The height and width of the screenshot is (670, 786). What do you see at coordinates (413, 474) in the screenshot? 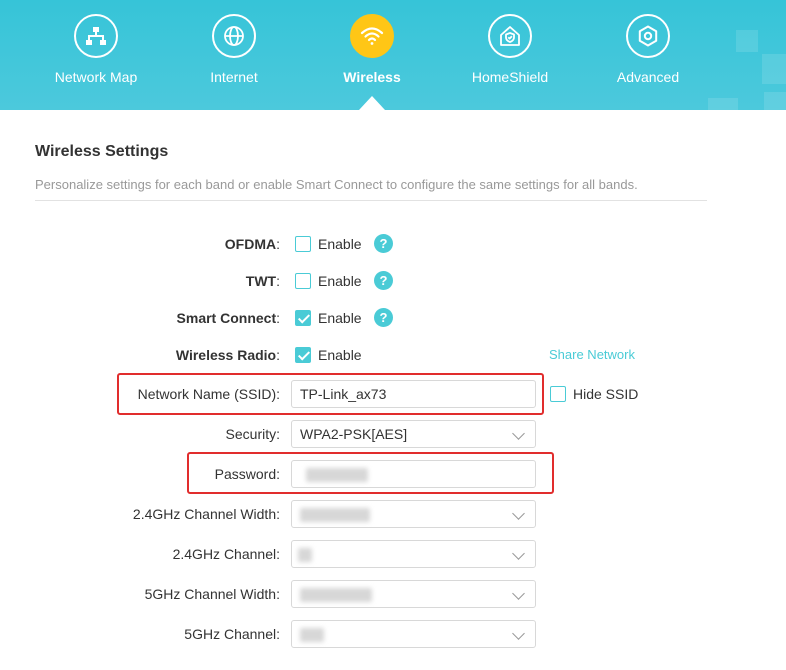
I see `password-input-field` at bounding box center [413, 474].